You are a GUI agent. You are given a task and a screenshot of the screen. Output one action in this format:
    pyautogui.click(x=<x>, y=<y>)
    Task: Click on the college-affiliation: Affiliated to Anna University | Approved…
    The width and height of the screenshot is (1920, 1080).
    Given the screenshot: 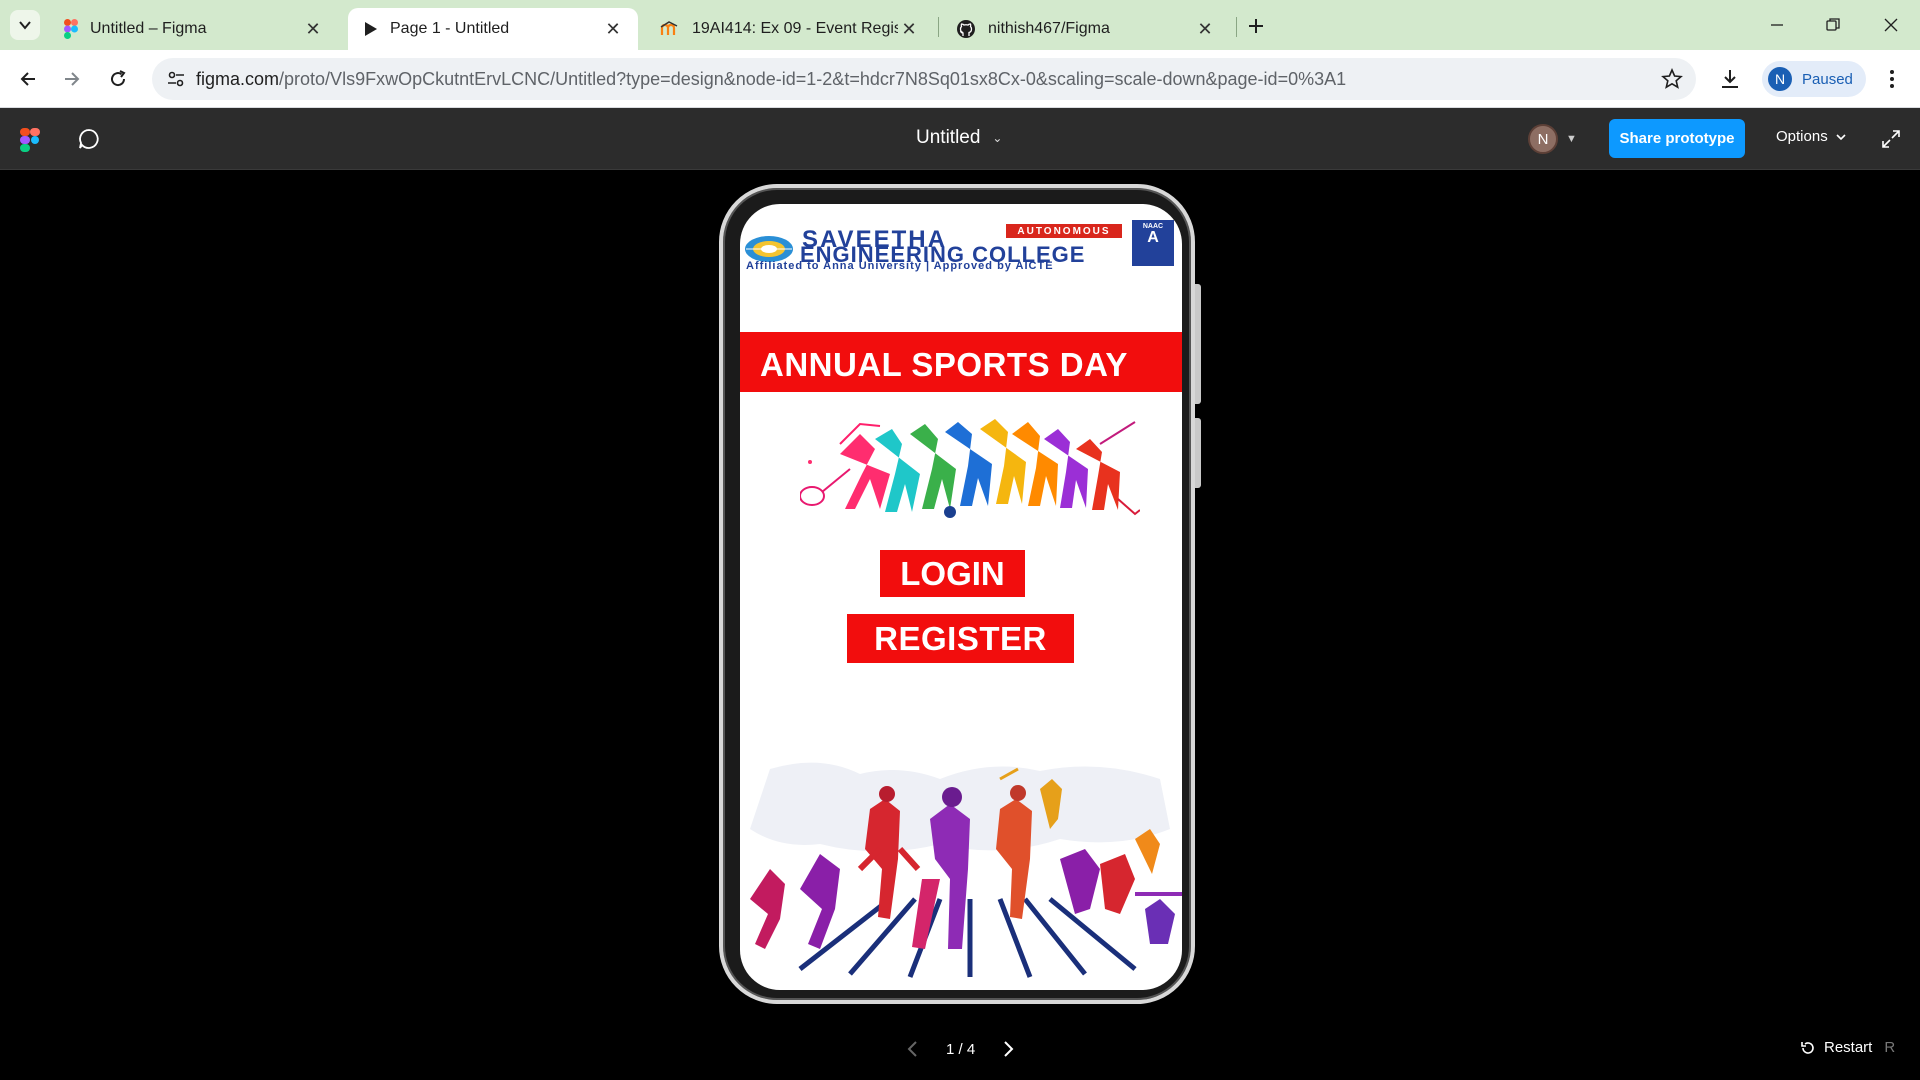 What is the action you would take?
    pyautogui.click(x=900, y=266)
    